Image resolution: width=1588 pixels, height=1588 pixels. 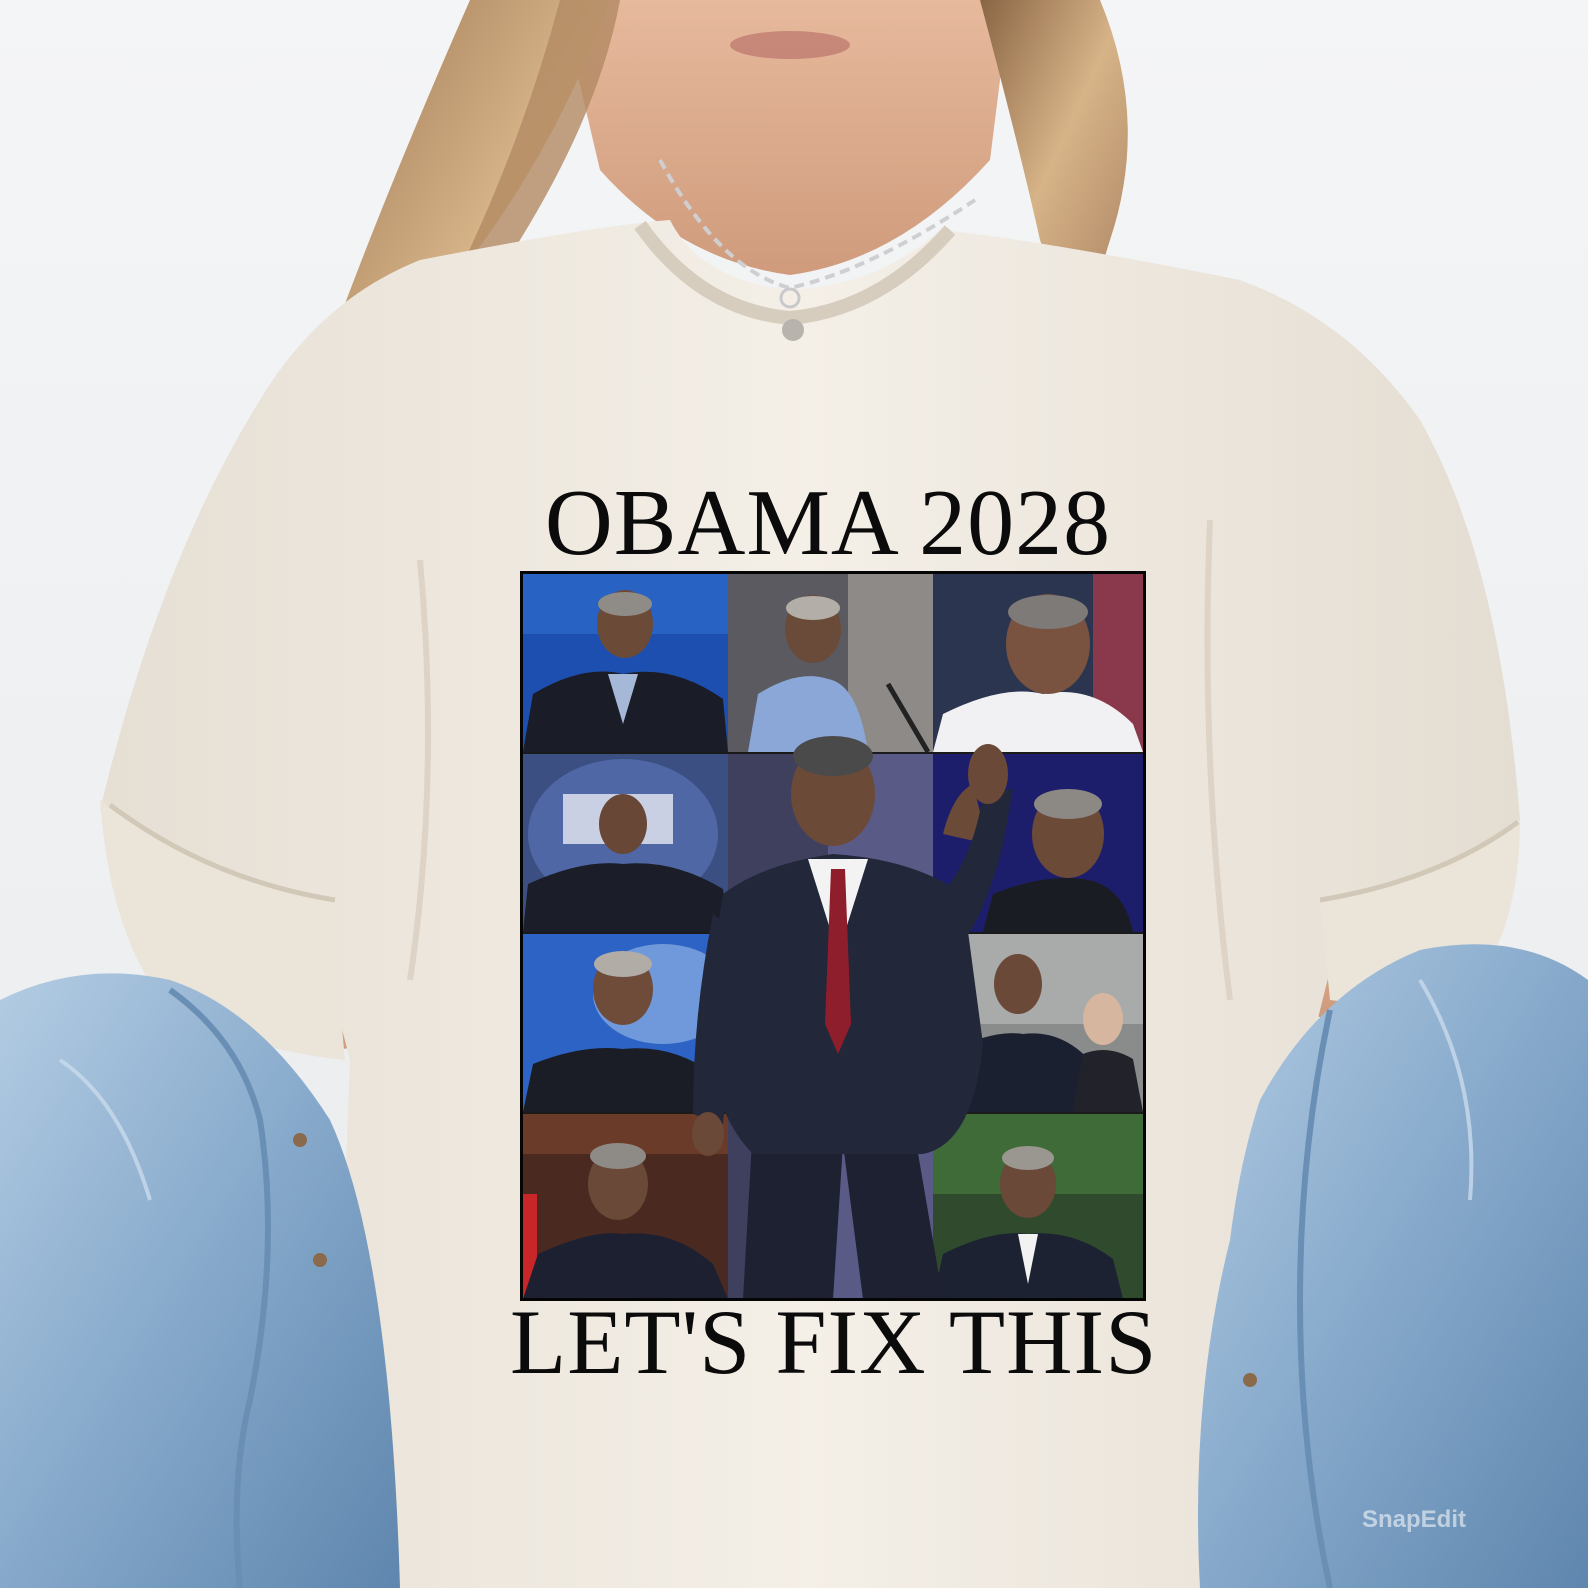 What do you see at coordinates (828, 523) in the screenshot?
I see `shirt-headline: OBAMA 2028` at bounding box center [828, 523].